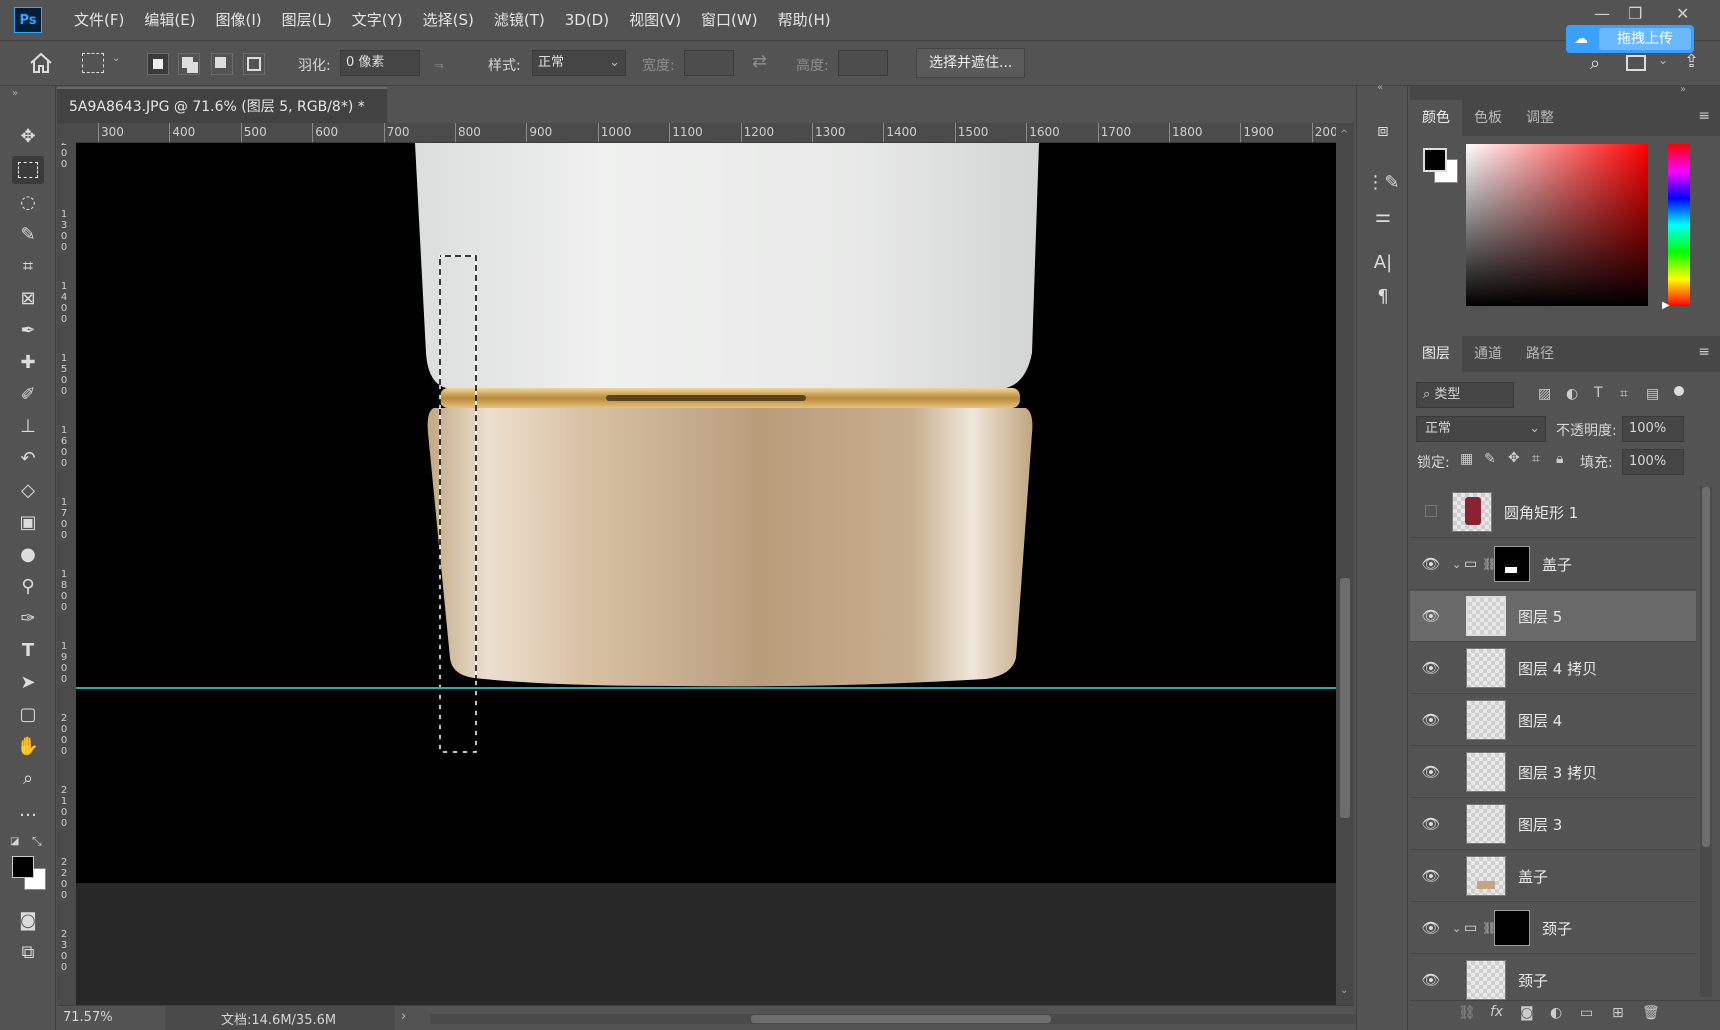  What do you see at coordinates (1598, 393) in the screenshot?
I see `filter-type-icon: T` at bounding box center [1598, 393].